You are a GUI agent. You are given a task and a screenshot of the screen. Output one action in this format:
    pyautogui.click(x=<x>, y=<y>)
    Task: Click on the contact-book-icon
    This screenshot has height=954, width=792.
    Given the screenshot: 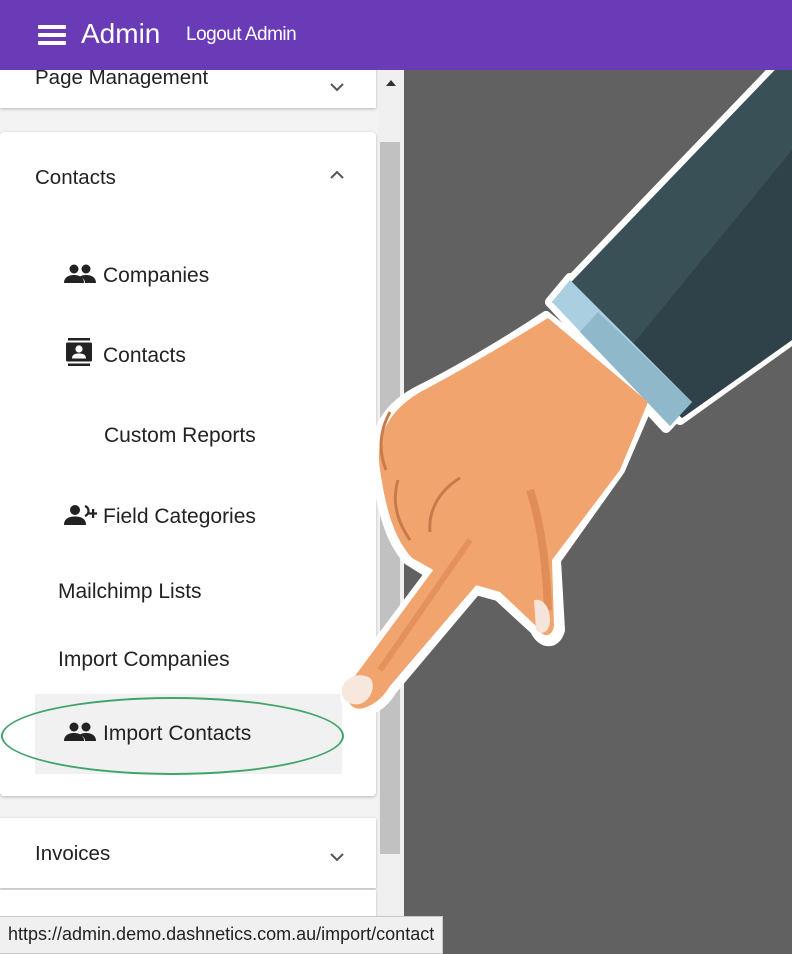 What is the action you would take?
    pyautogui.click(x=80, y=352)
    